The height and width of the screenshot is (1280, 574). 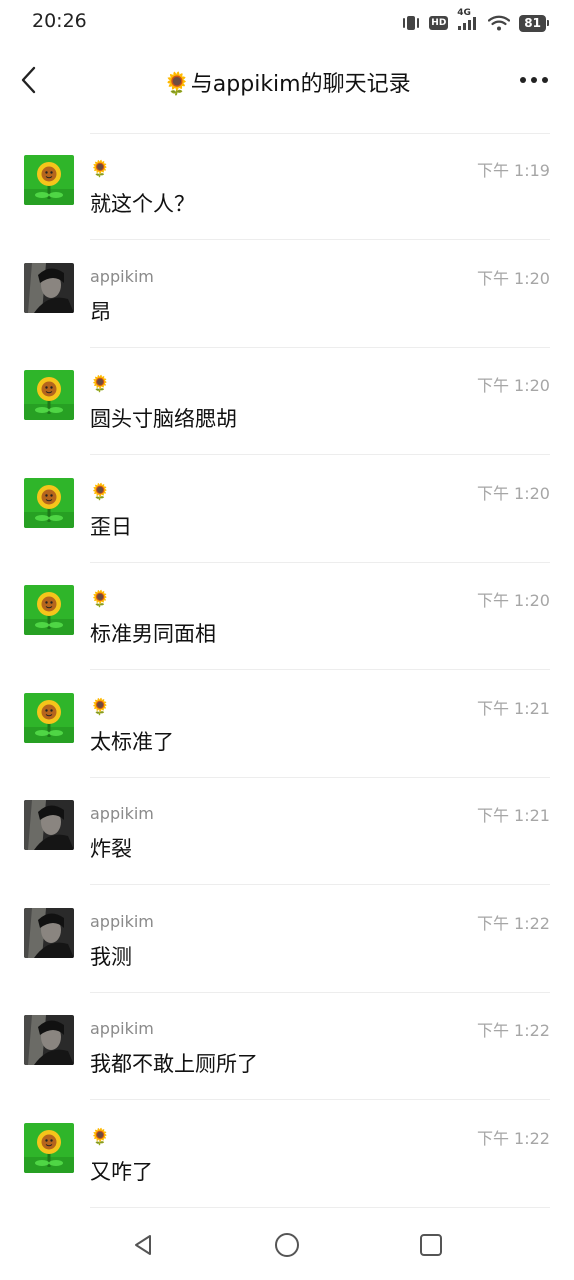 What do you see at coordinates (534, 23) in the screenshot?
I see `battery-indicator: 81` at bounding box center [534, 23].